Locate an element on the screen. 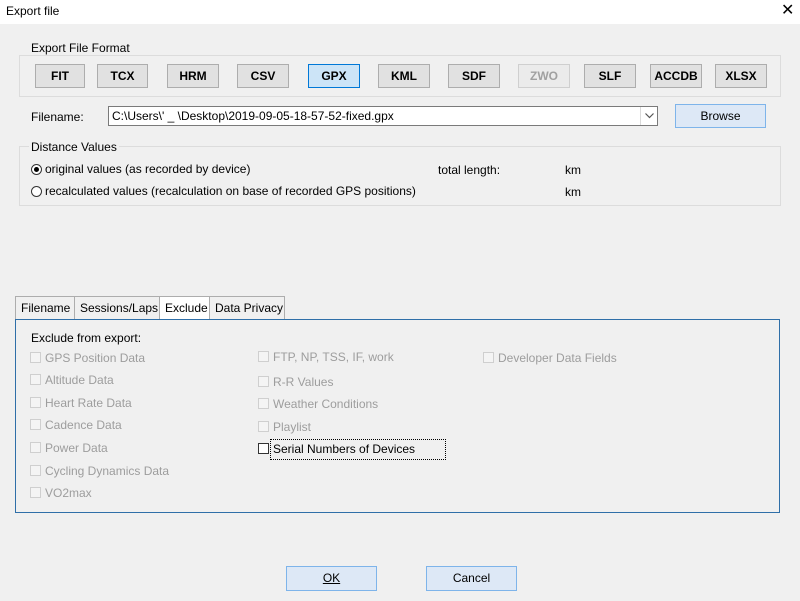 The width and height of the screenshot is (800, 601). radio-original-label: original values (as recorded by device) is located at coordinates (147, 169).